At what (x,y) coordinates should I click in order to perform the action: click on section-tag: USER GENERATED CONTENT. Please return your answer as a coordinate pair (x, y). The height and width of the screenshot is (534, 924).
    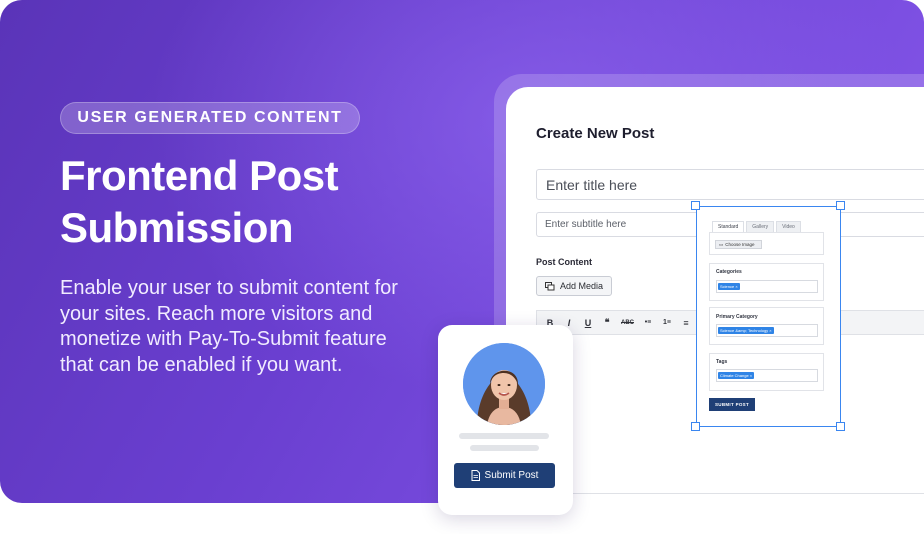
    Looking at the image, I should click on (210, 118).